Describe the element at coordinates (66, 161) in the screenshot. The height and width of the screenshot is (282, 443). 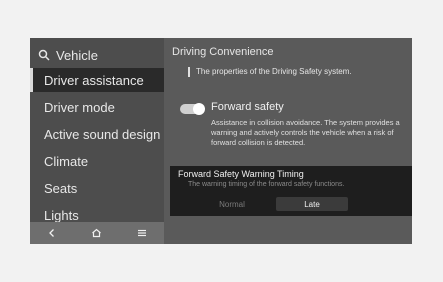
I see `sidebar-item-label: Climate` at that location.